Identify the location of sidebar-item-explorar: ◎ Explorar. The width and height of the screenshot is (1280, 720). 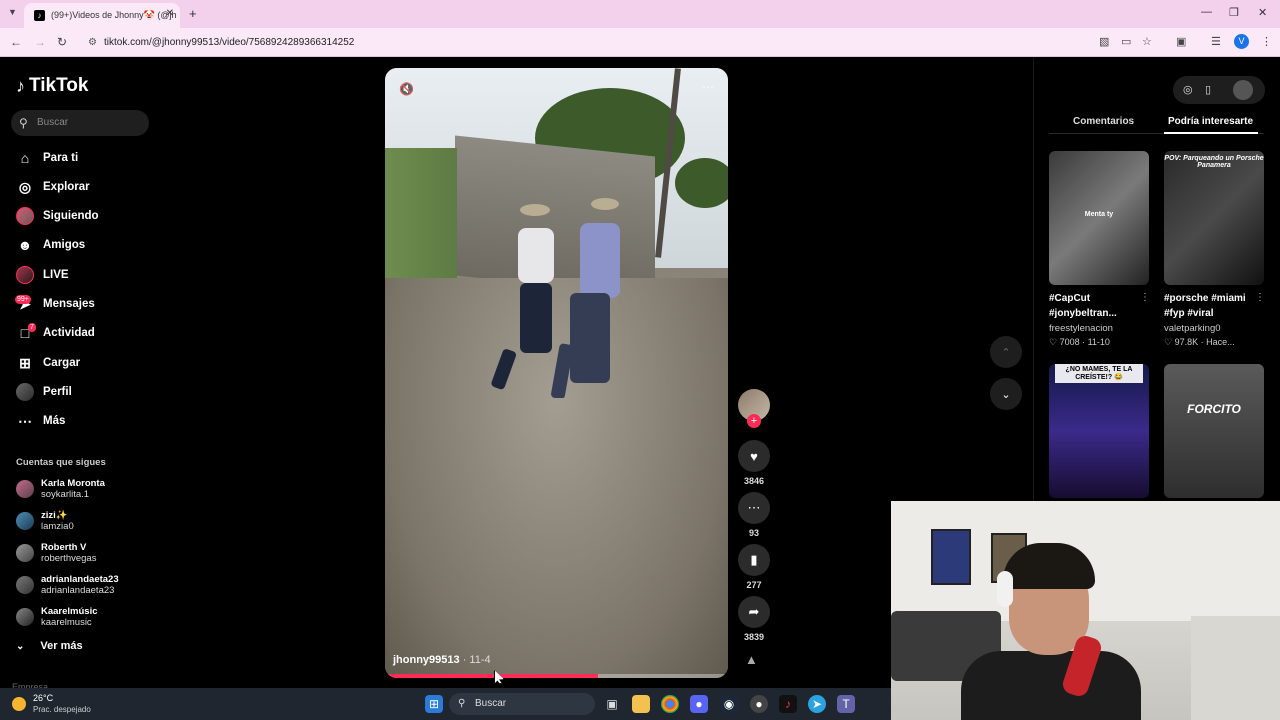
(53, 187).